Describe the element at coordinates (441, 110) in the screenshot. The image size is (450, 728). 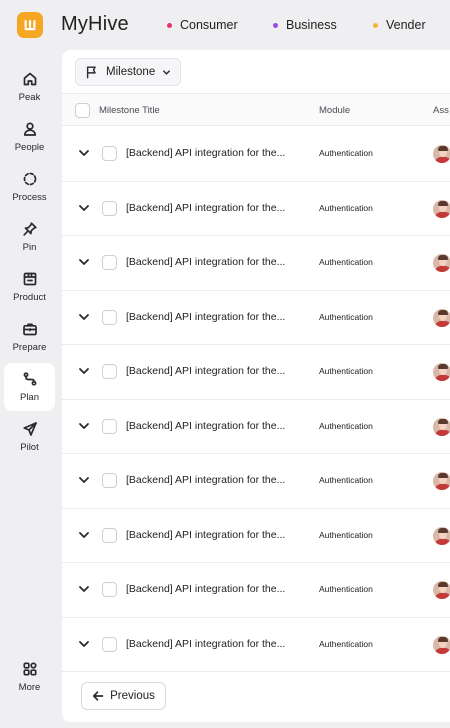
I see `column-header-assignee: Ass` at that location.